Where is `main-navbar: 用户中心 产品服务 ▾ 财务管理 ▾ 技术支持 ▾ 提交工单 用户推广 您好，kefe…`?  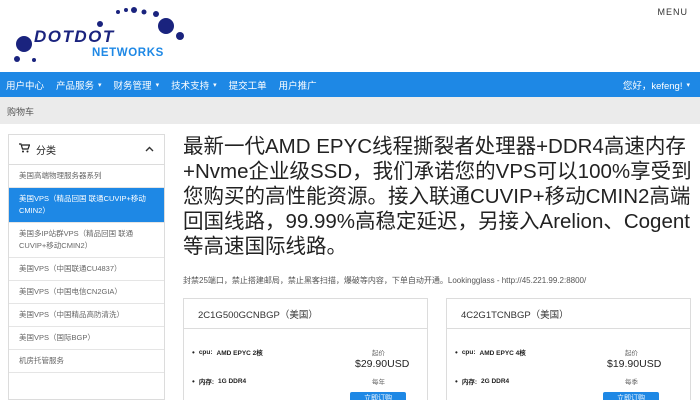 main-navbar: 用户中心 产品服务 ▾ 财务管理 ▾ 技术支持 ▾ 提交工单 用户推广 您好，kefe… is located at coordinates (350, 84).